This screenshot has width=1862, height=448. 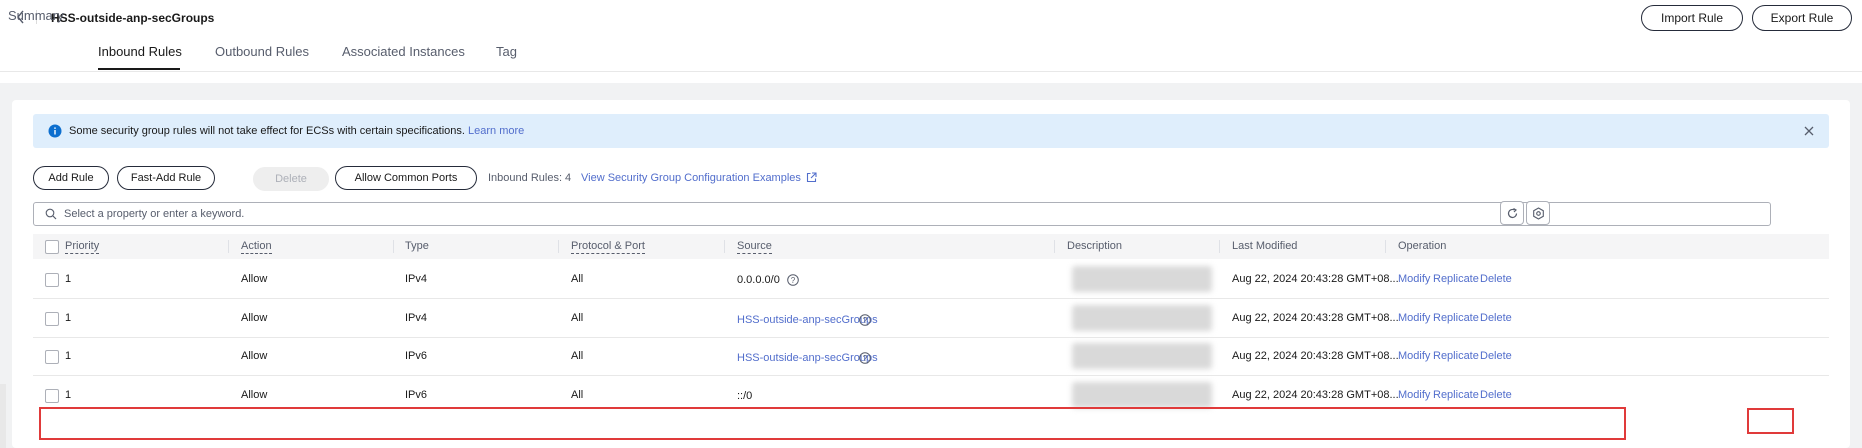 I want to click on source-cell: 0.0.0.0/0, so click(x=758, y=280).